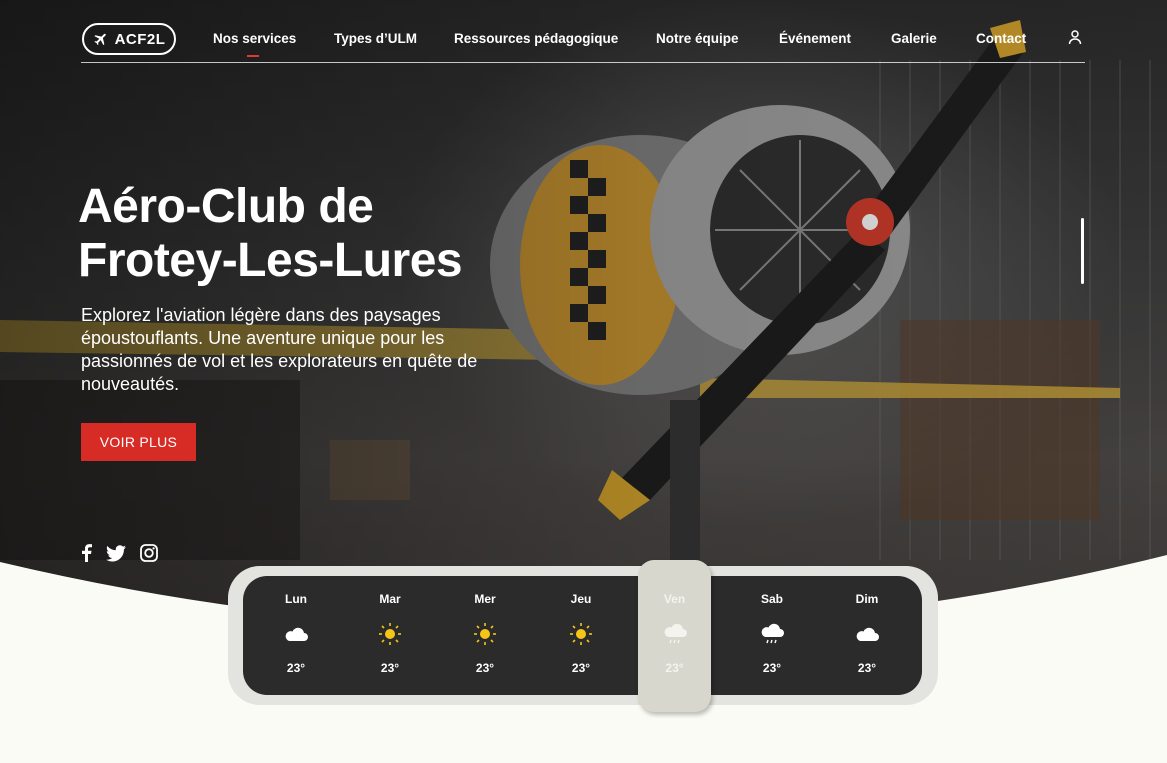 This screenshot has width=1167, height=763. I want to click on weather-day-mar: Mar 23°, so click(390, 635).